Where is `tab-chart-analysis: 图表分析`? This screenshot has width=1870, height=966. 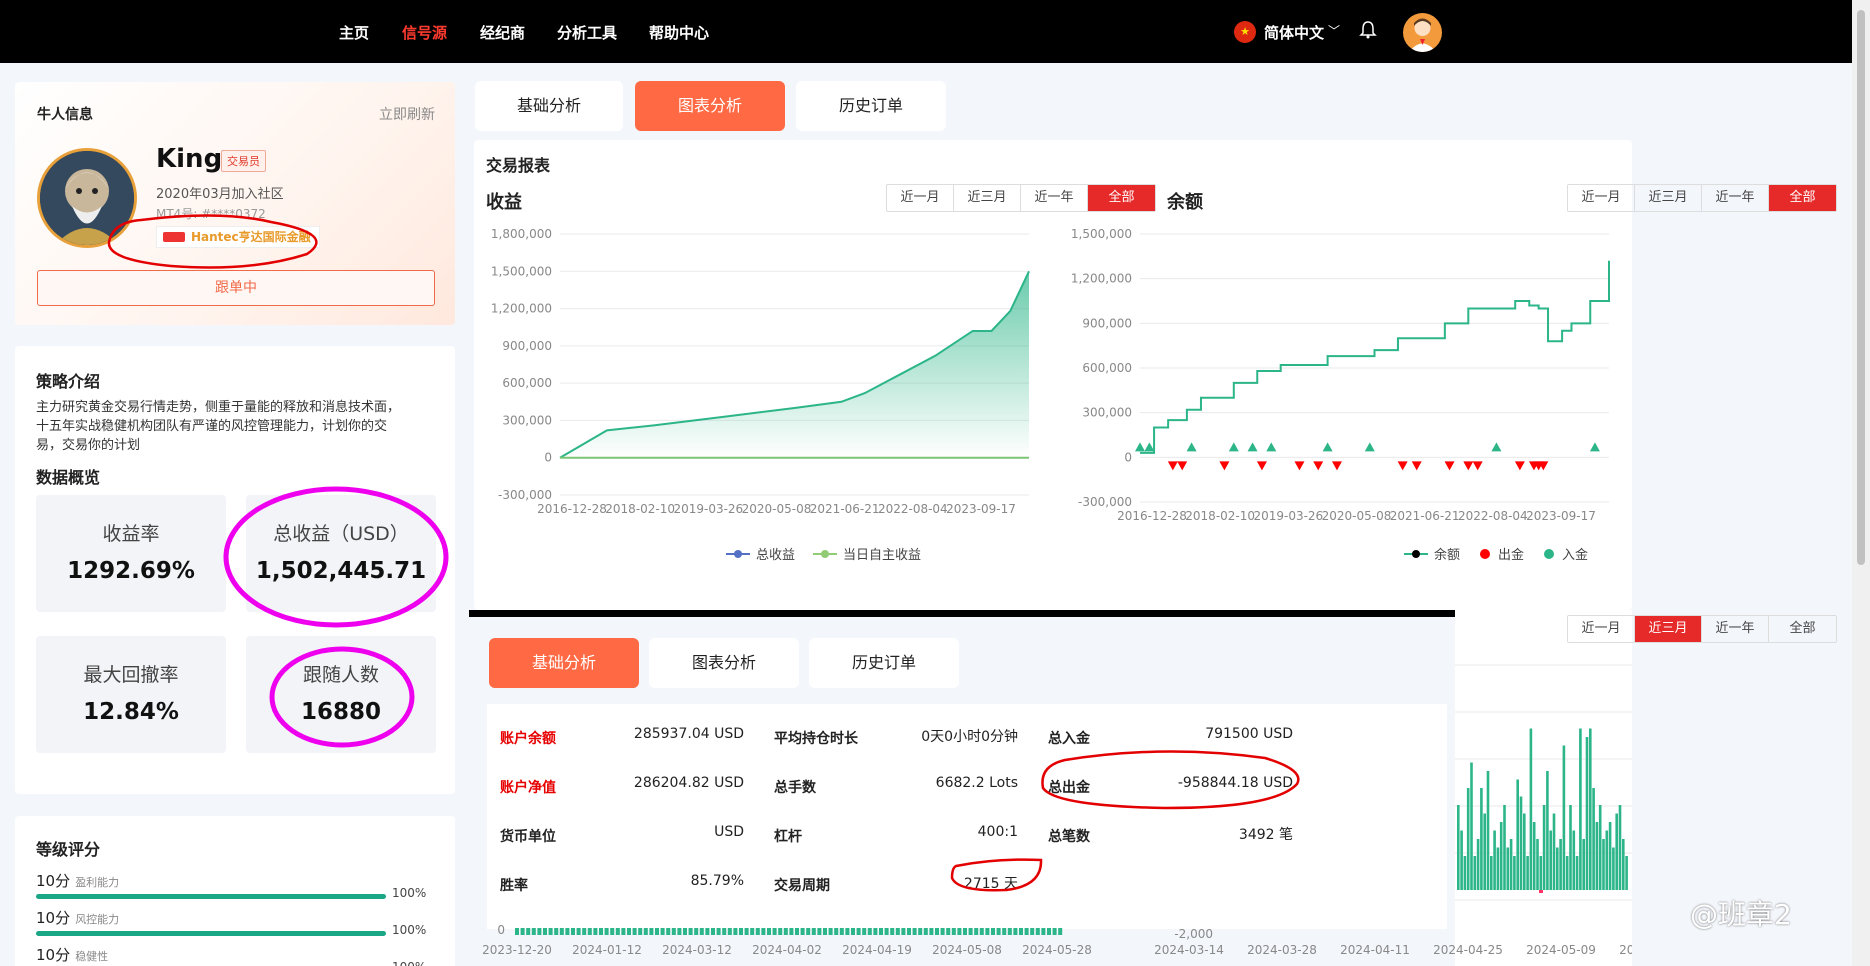 tab-chart-analysis: 图表分析 is located at coordinates (710, 106).